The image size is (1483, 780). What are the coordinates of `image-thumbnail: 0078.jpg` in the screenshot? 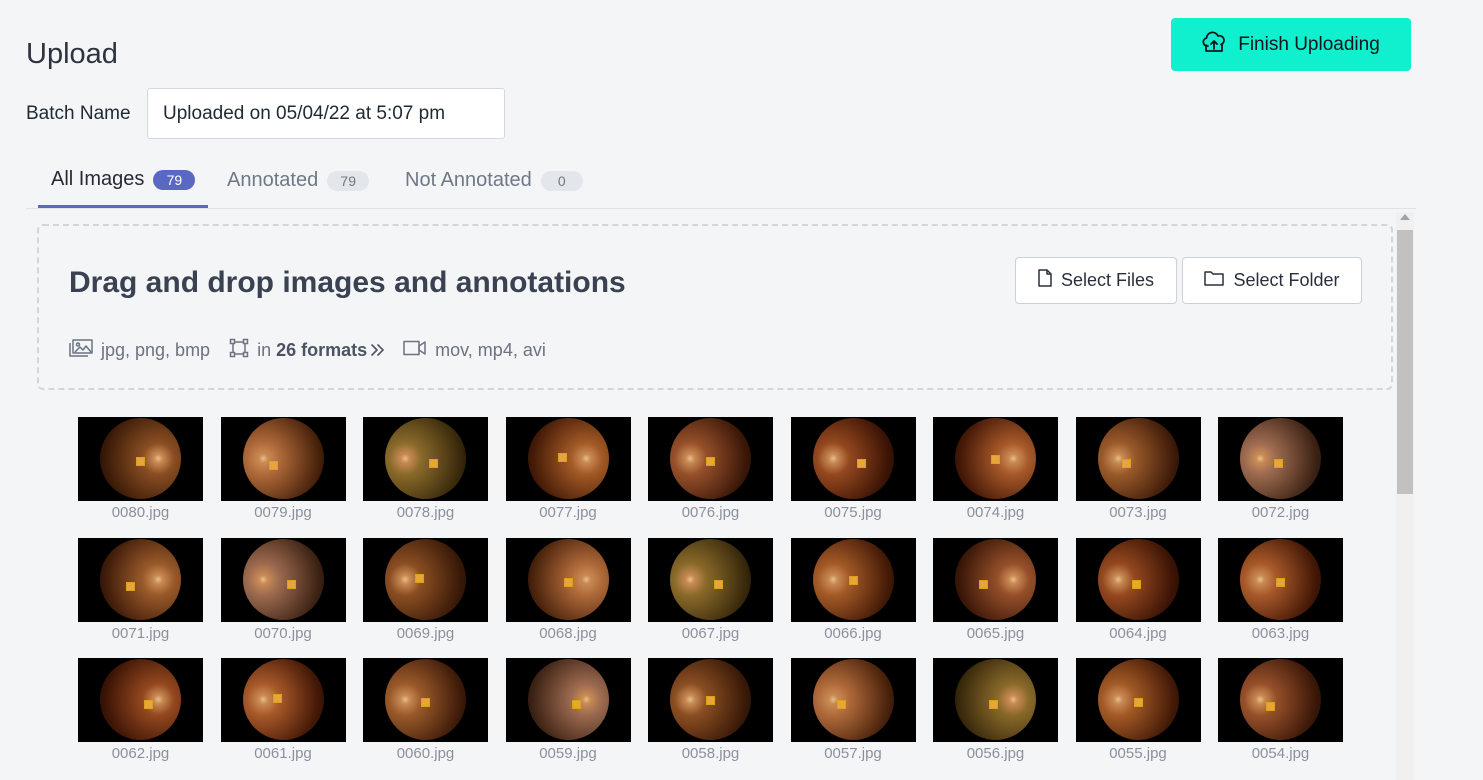 It's located at (425, 469).